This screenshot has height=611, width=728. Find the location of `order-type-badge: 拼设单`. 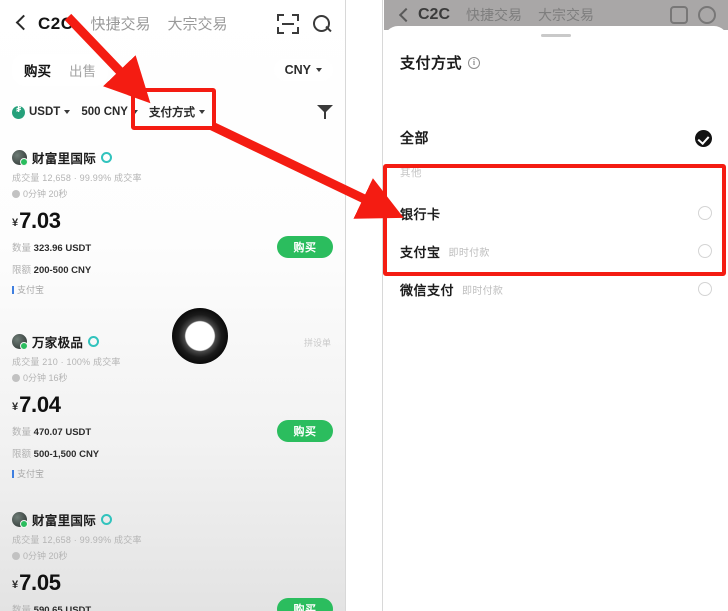

order-type-badge: 拼设单 is located at coordinates (317, 343).